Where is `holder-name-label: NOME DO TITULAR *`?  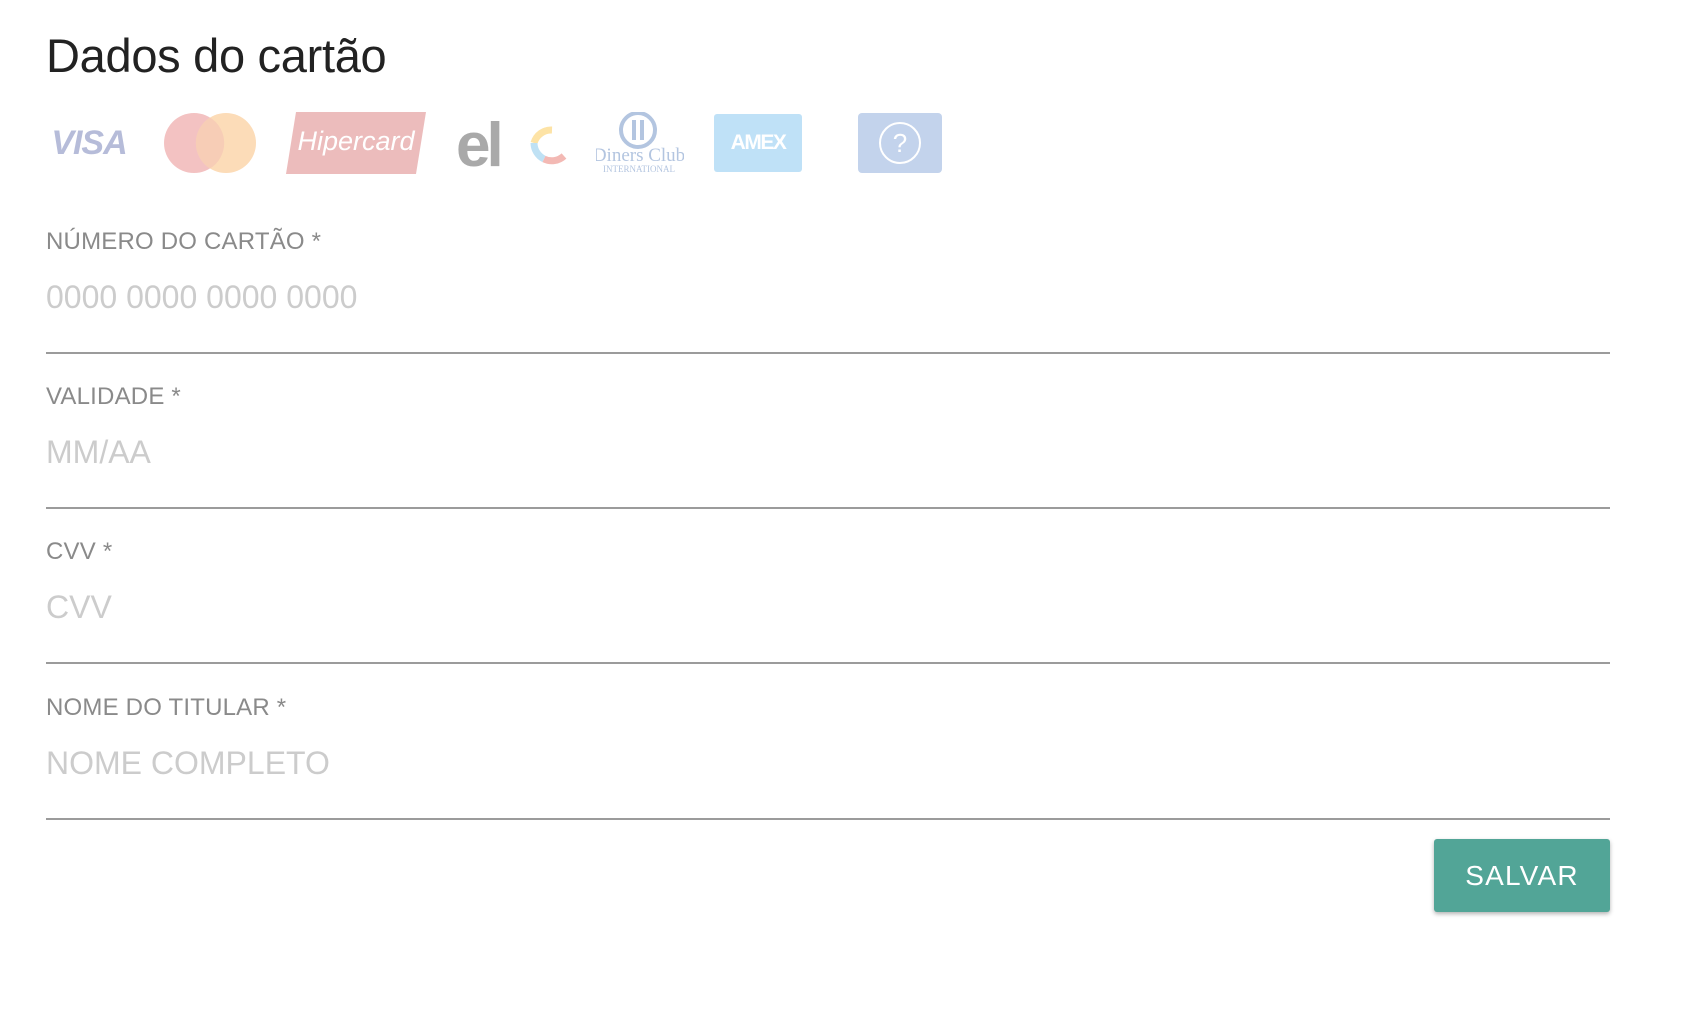 holder-name-label: NOME DO TITULAR * is located at coordinates (166, 707).